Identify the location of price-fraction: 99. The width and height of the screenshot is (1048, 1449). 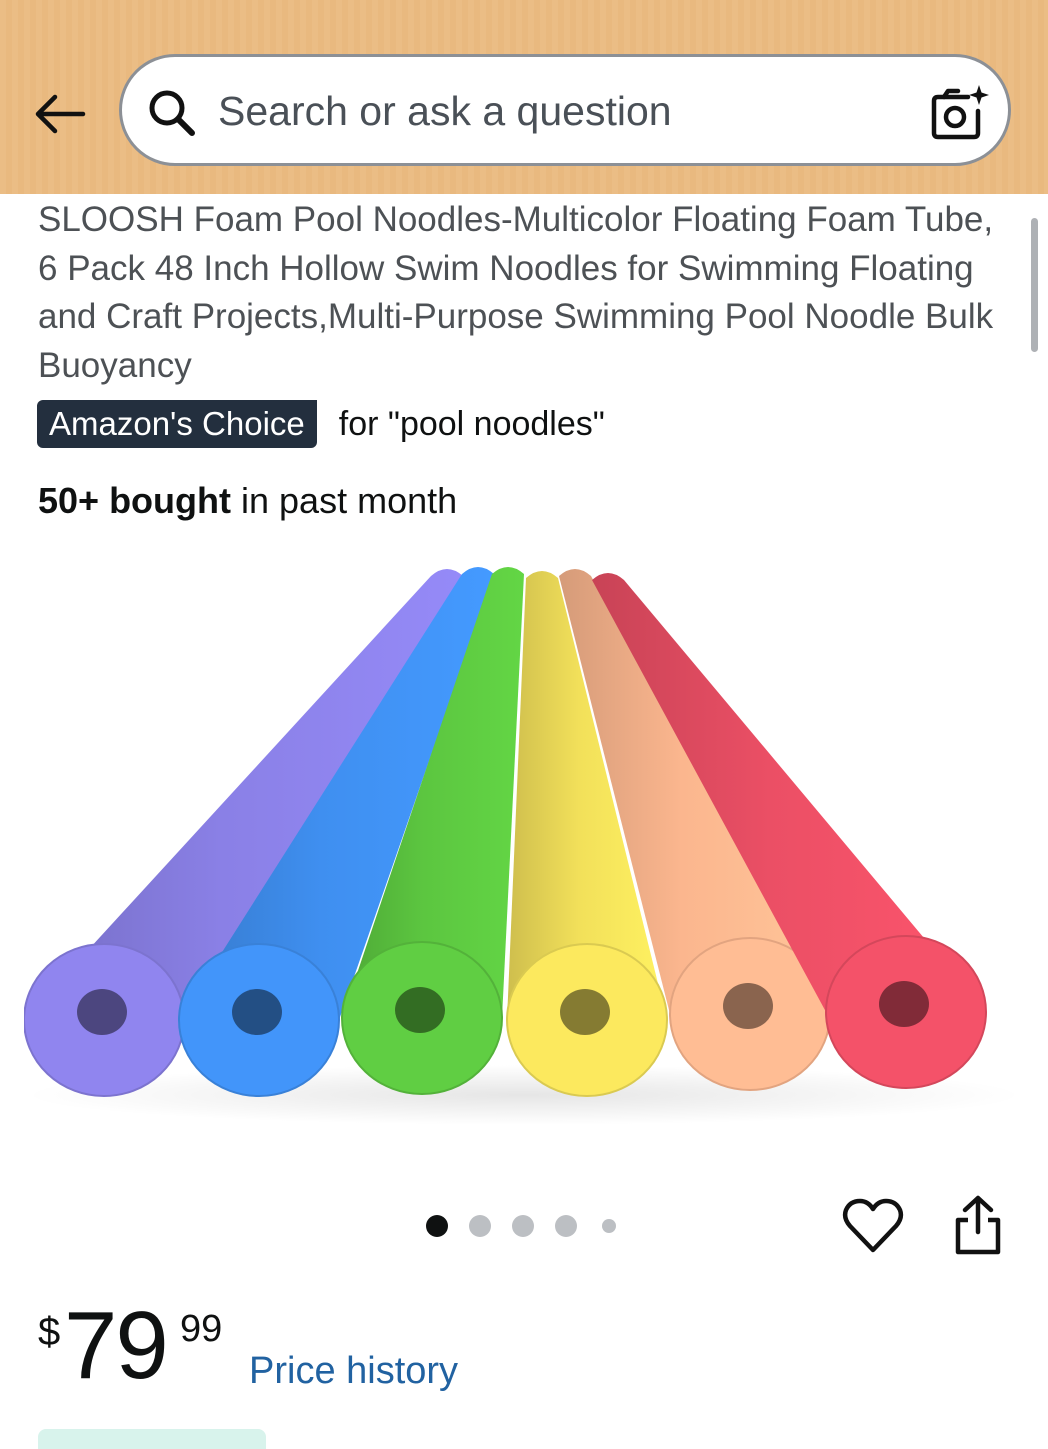
(201, 1329).